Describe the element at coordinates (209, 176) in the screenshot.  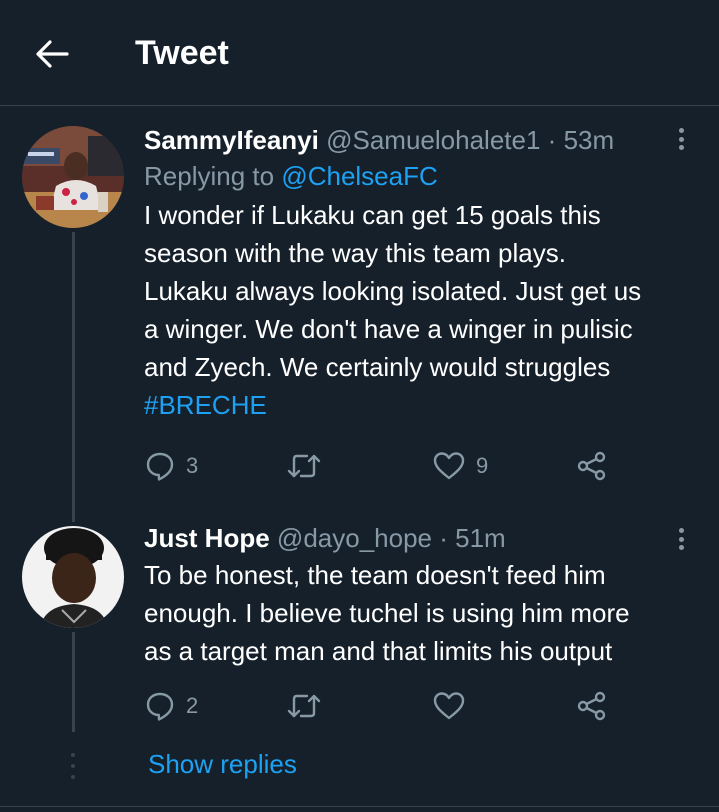
I see `replying-to-label: Replying to` at that location.